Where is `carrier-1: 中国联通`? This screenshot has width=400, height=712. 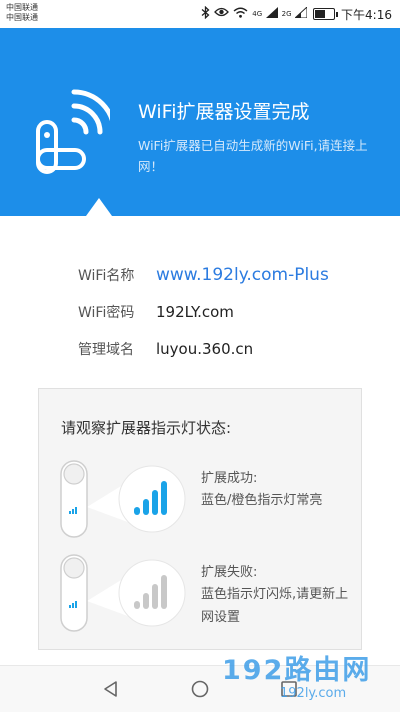
carrier-1: 中国联通 is located at coordinates (22, 7).